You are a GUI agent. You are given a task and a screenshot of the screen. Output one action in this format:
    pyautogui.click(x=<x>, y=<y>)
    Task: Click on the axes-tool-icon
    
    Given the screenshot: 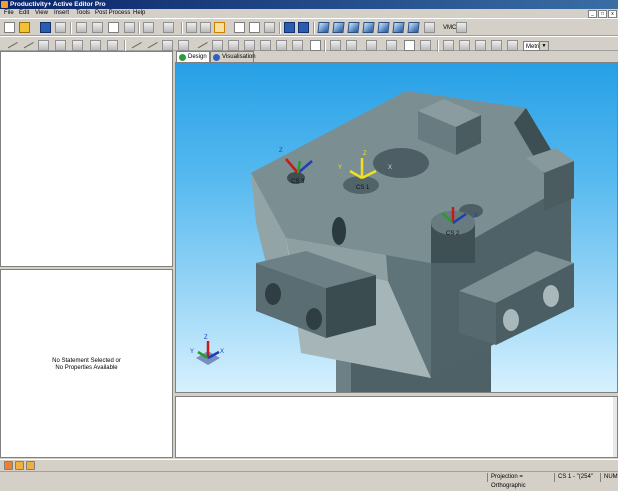 What is the action you would take?
    pyautogui.click(x=219, y=27)
    